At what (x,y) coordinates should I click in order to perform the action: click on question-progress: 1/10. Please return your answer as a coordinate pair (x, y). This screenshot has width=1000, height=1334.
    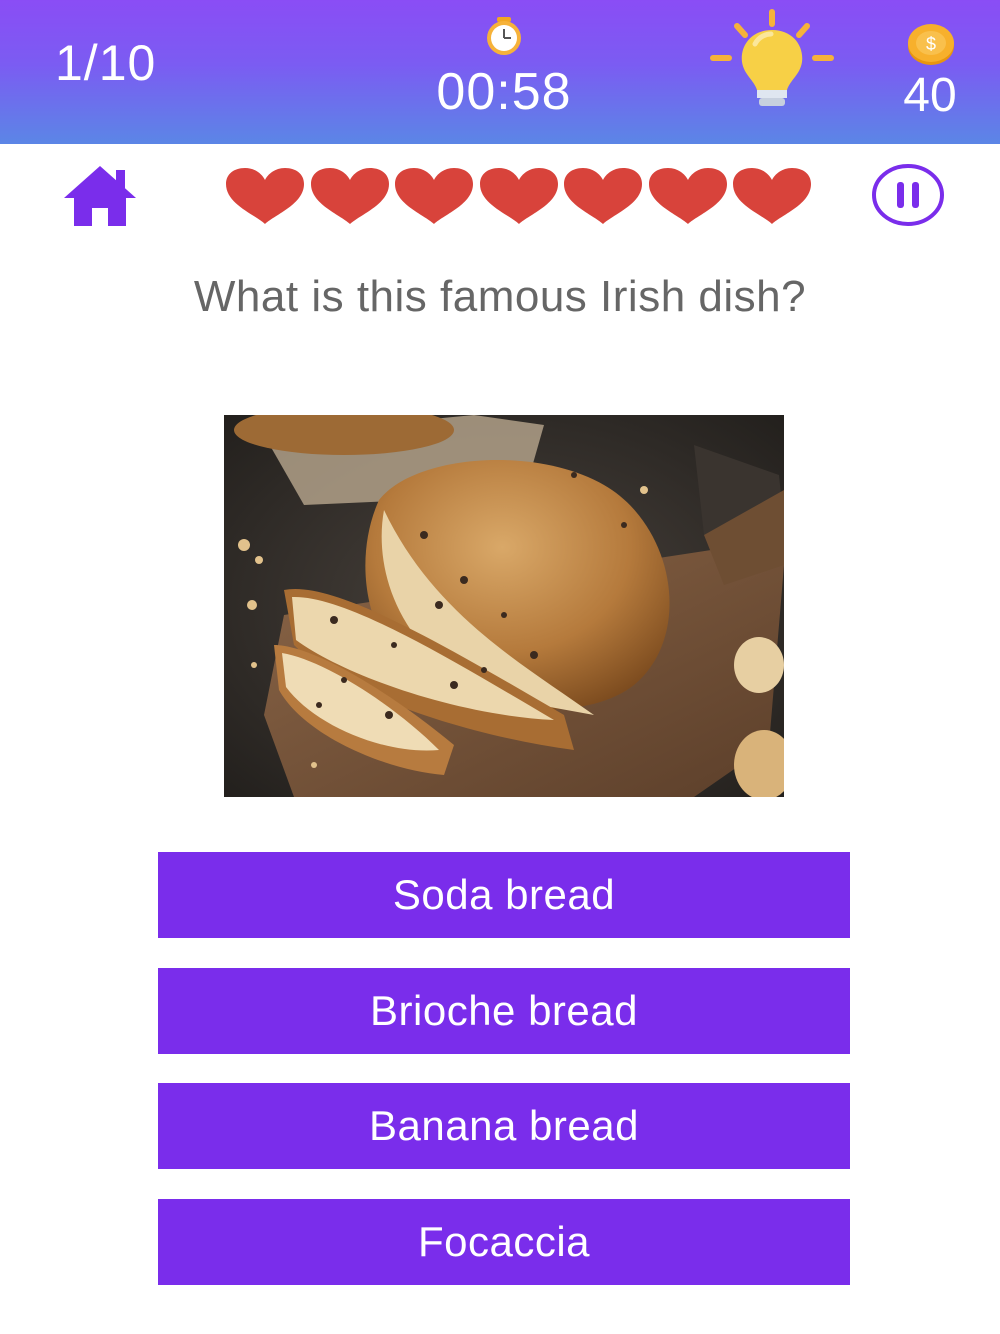
    Looking at the image, I should click on (106, 63).